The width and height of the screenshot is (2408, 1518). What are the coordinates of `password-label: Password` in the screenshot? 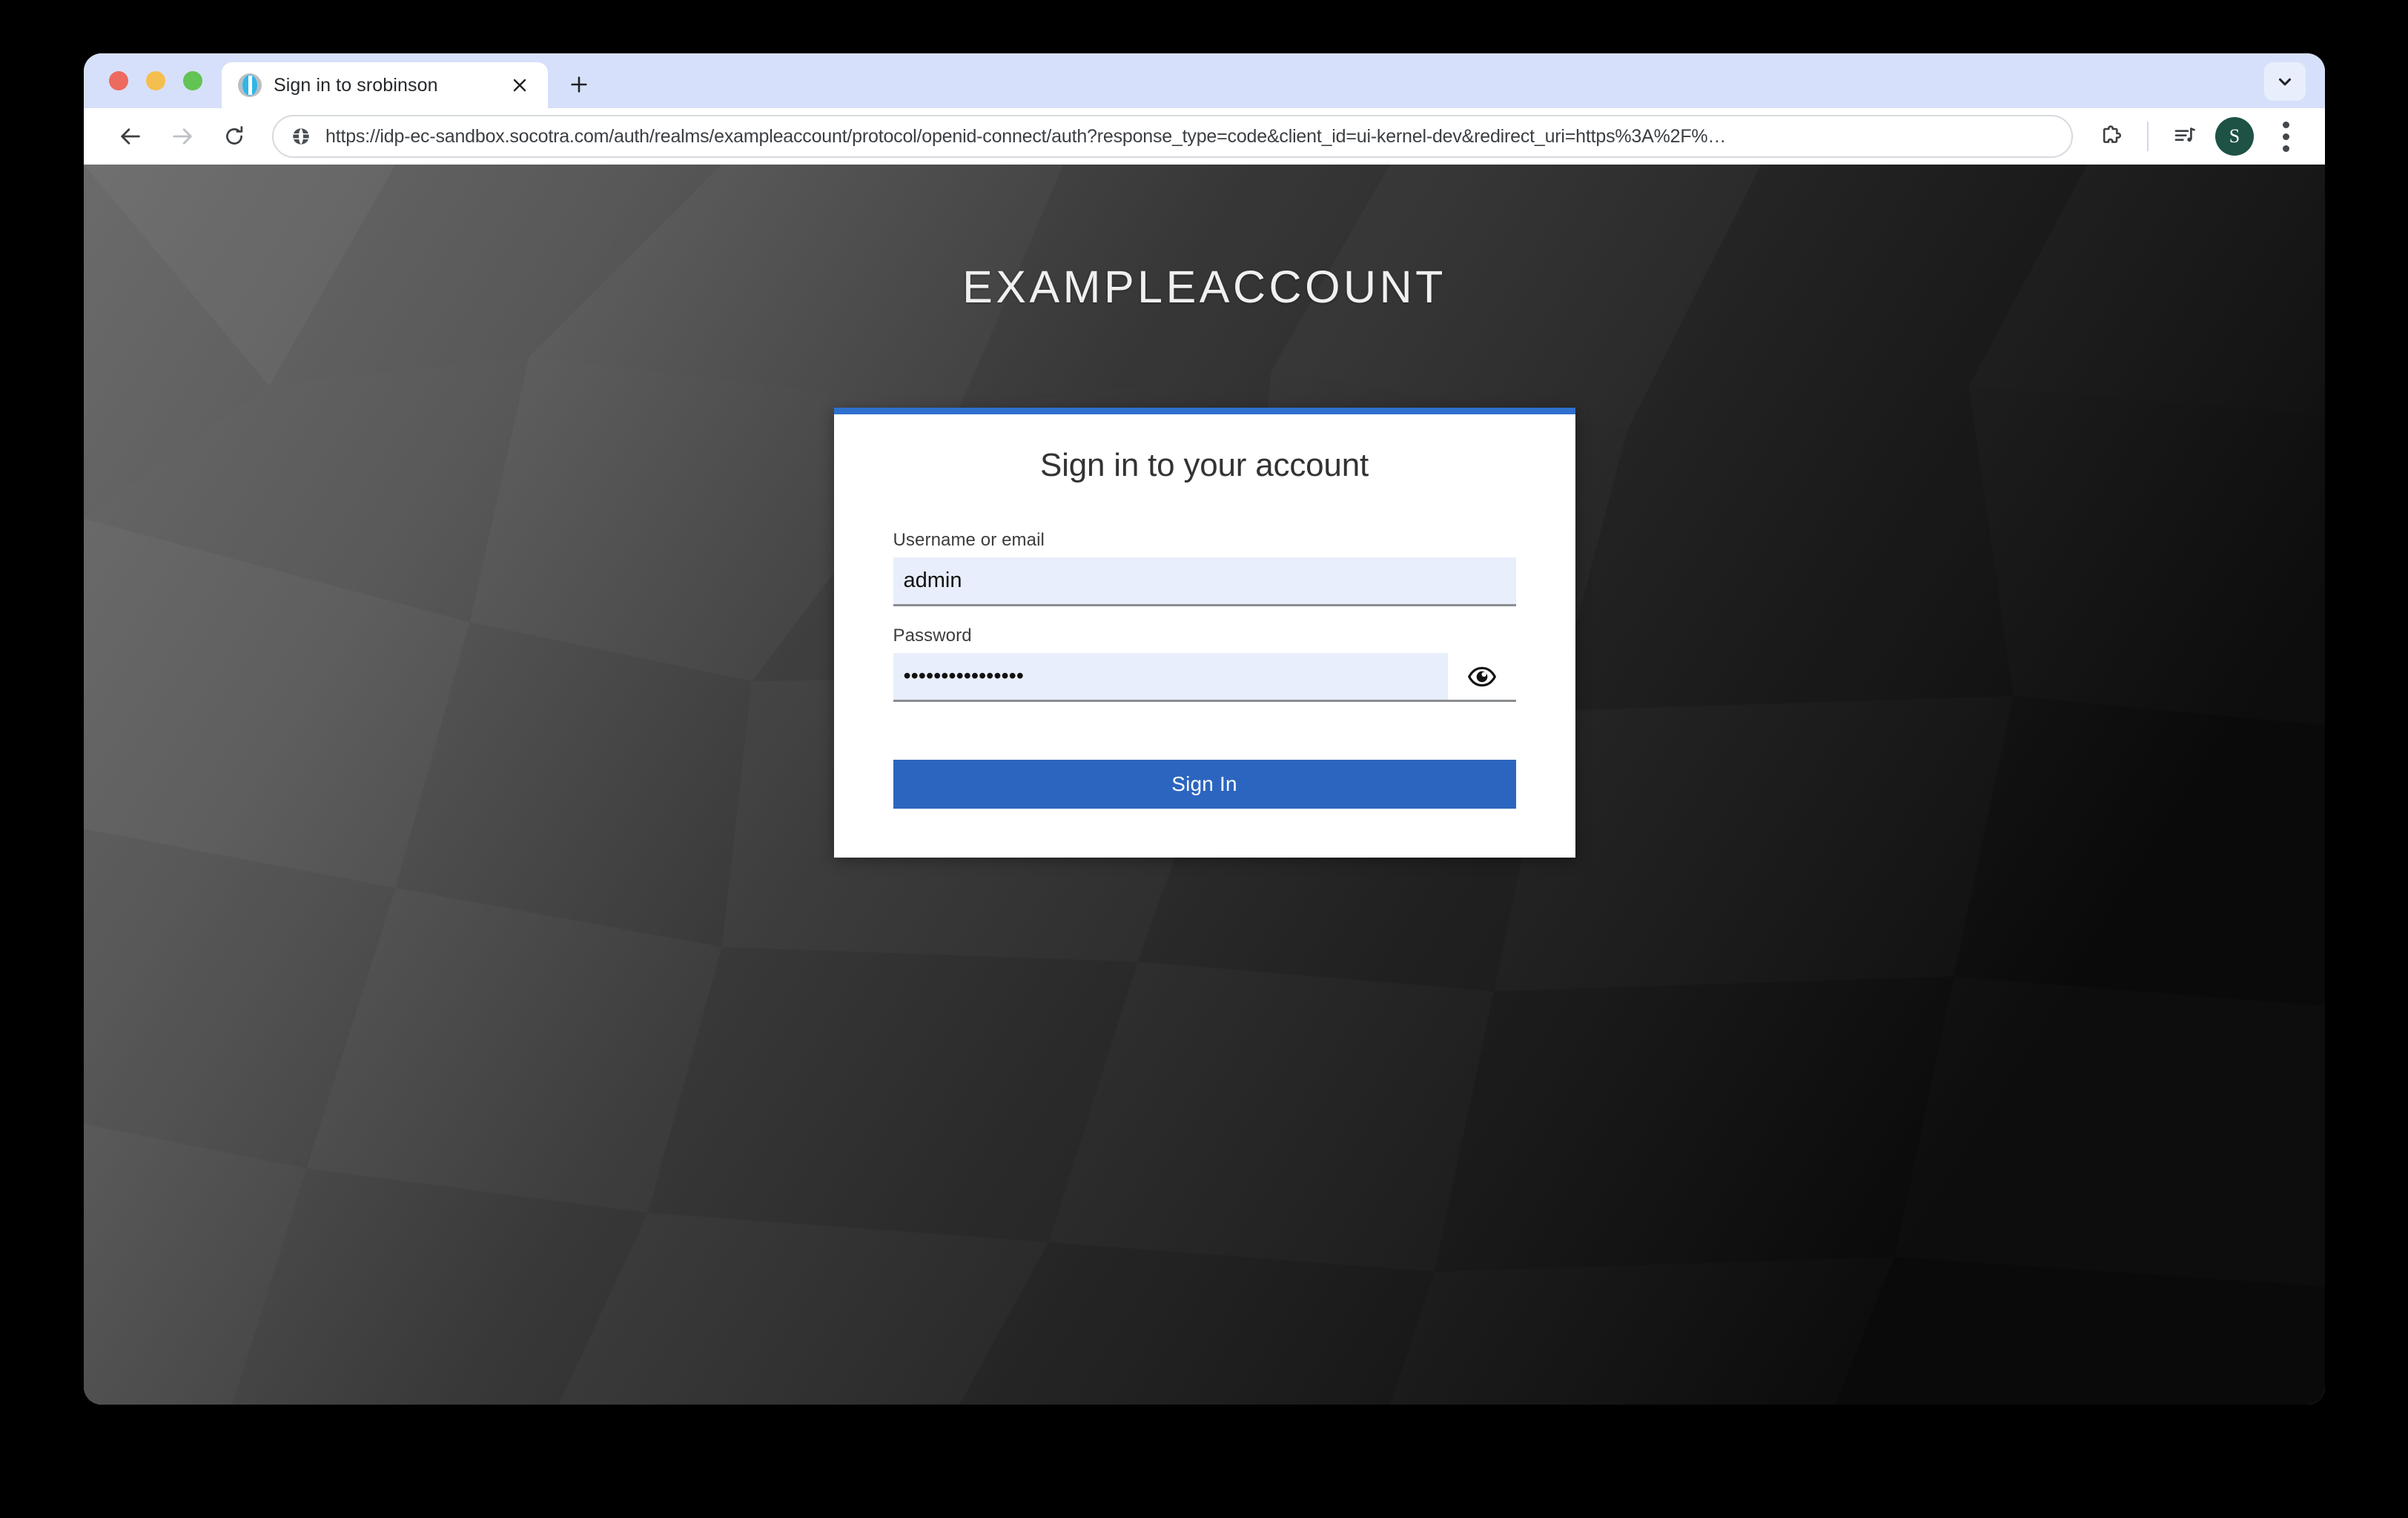 It's located at (933, 636).